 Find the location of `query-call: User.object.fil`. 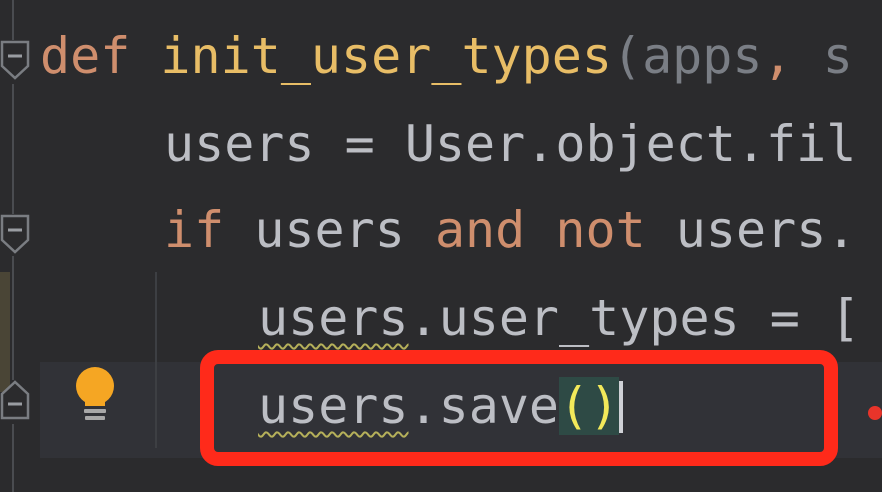

query-call: User.object.fil is located at coordinates (630, 144).